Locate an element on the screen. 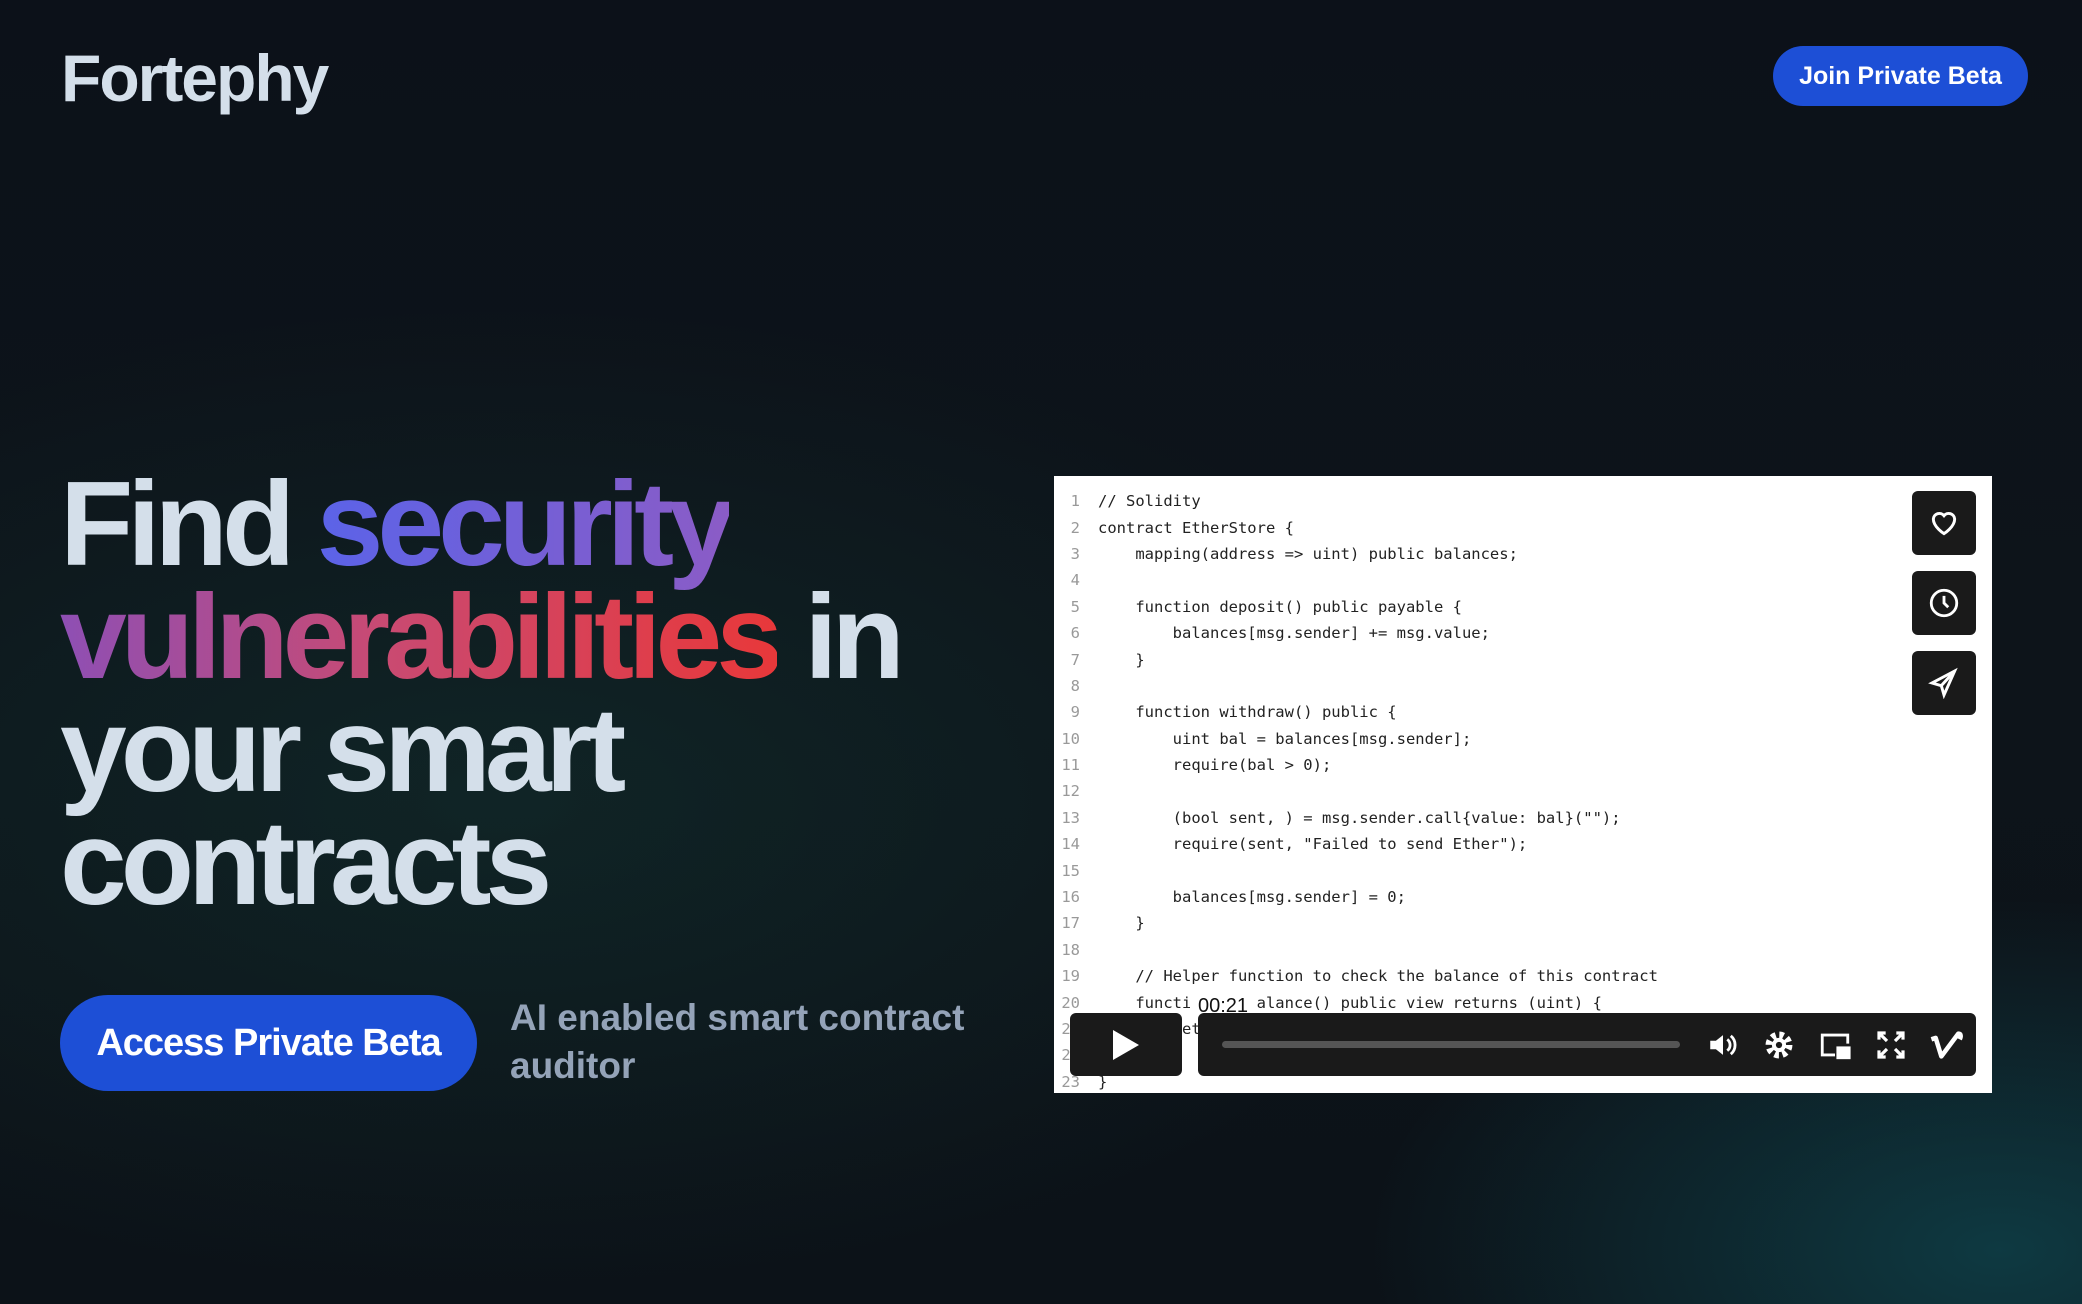  code-line: 8 is located at coordinates (1356, 686).